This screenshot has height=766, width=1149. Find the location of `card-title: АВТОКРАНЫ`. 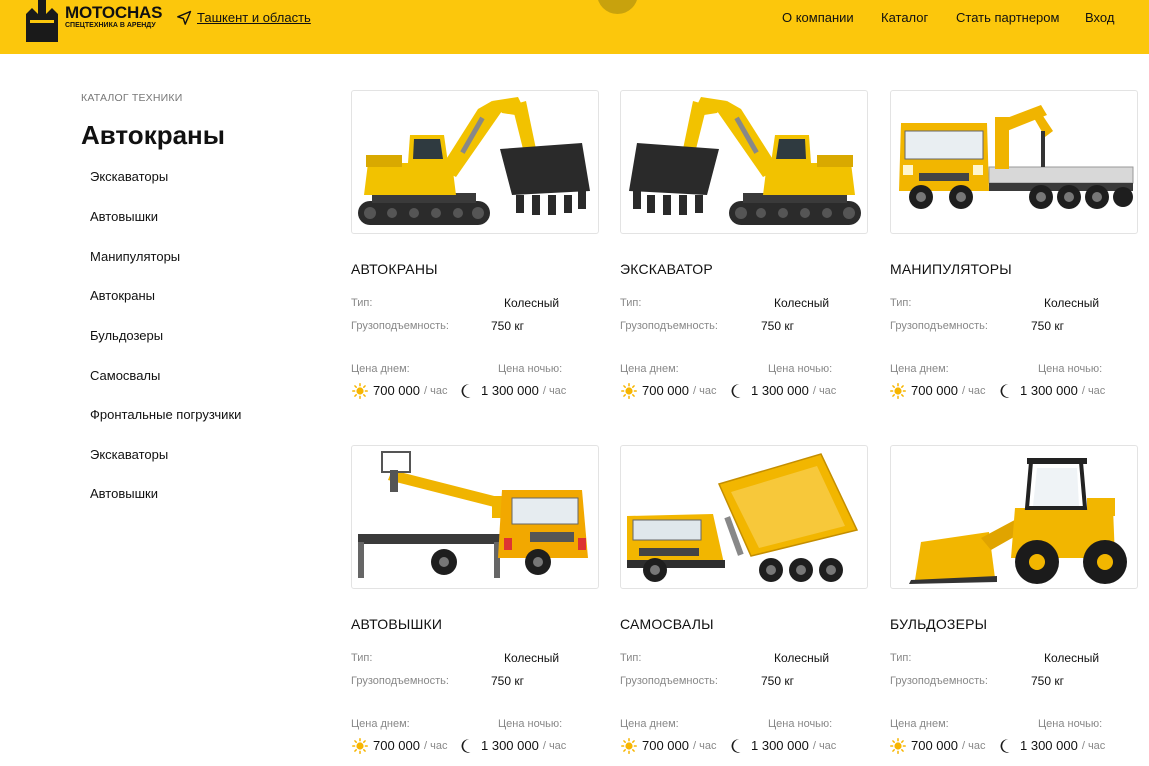

card-title: АВТОКРАНЫ is located at coordinates (394, 269).